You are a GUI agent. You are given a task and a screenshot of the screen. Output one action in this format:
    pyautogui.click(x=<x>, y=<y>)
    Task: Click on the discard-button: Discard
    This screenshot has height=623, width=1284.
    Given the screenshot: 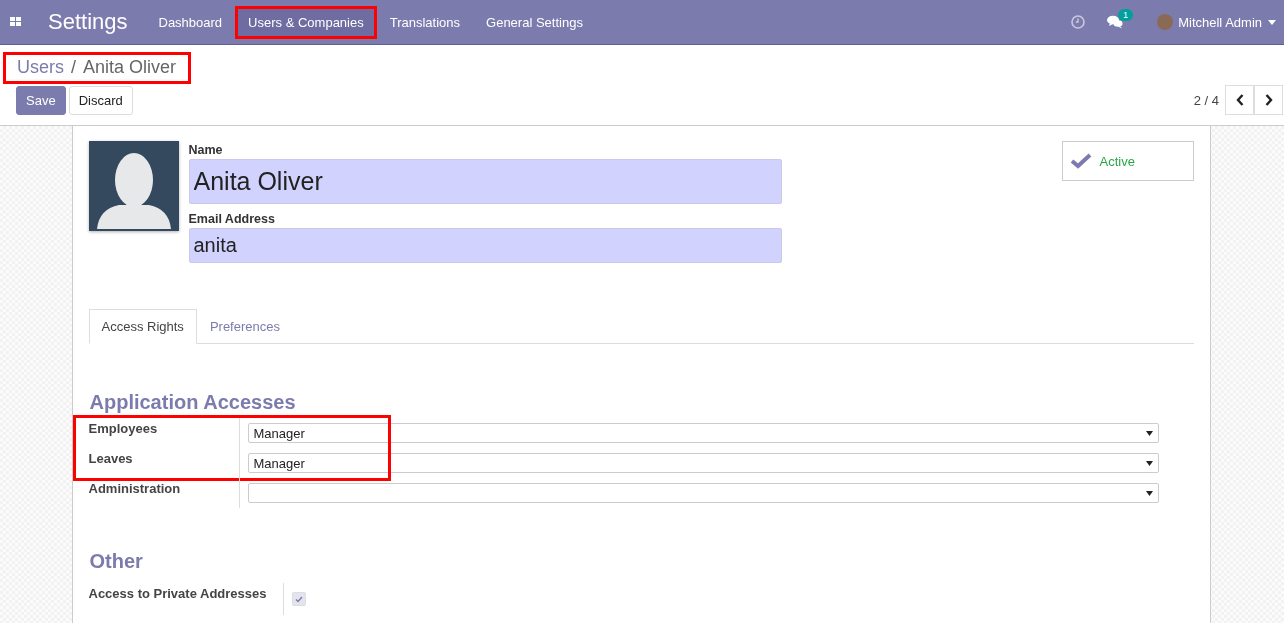 What is the action you would take?
    pyautogui.click(x=100, y=100)
    